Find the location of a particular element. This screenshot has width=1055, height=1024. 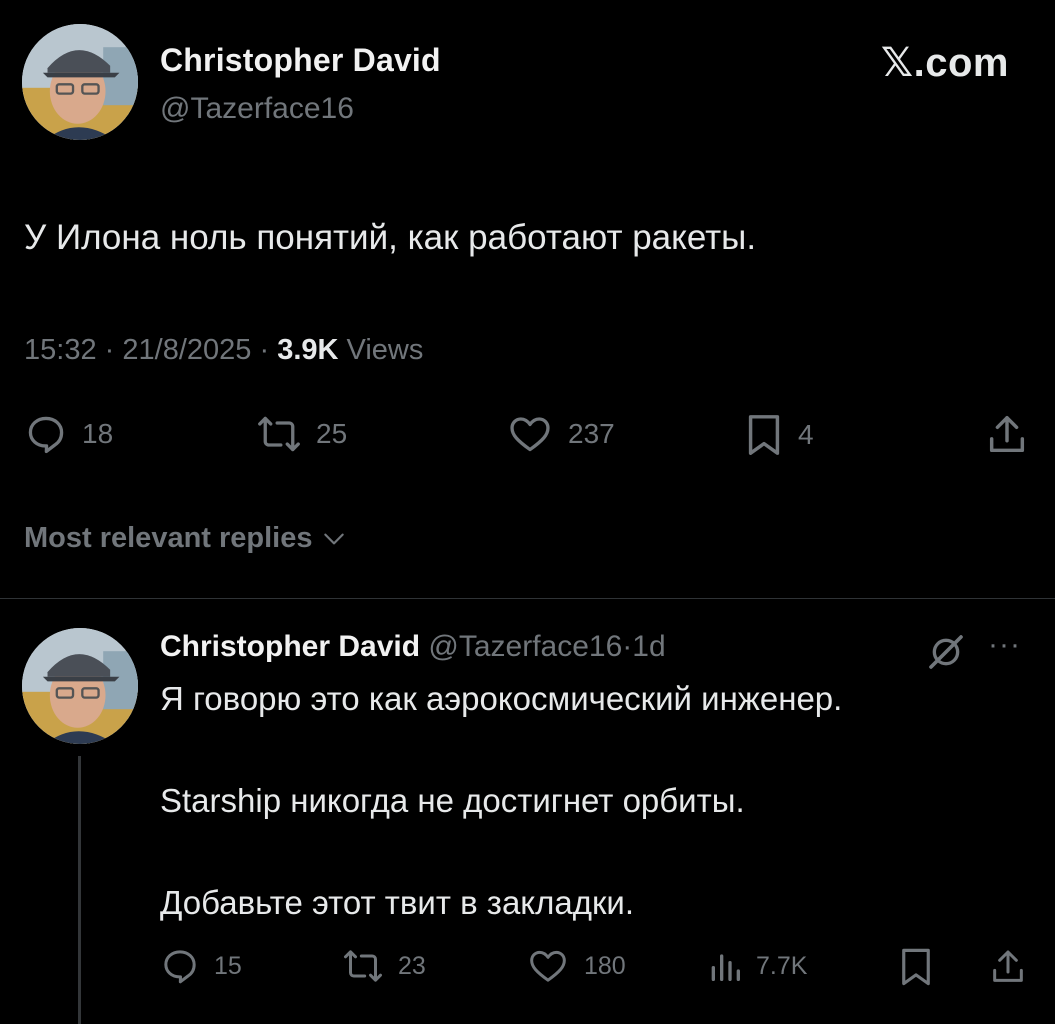

bookmark-count: 4 is located at coordinates (806, 434).